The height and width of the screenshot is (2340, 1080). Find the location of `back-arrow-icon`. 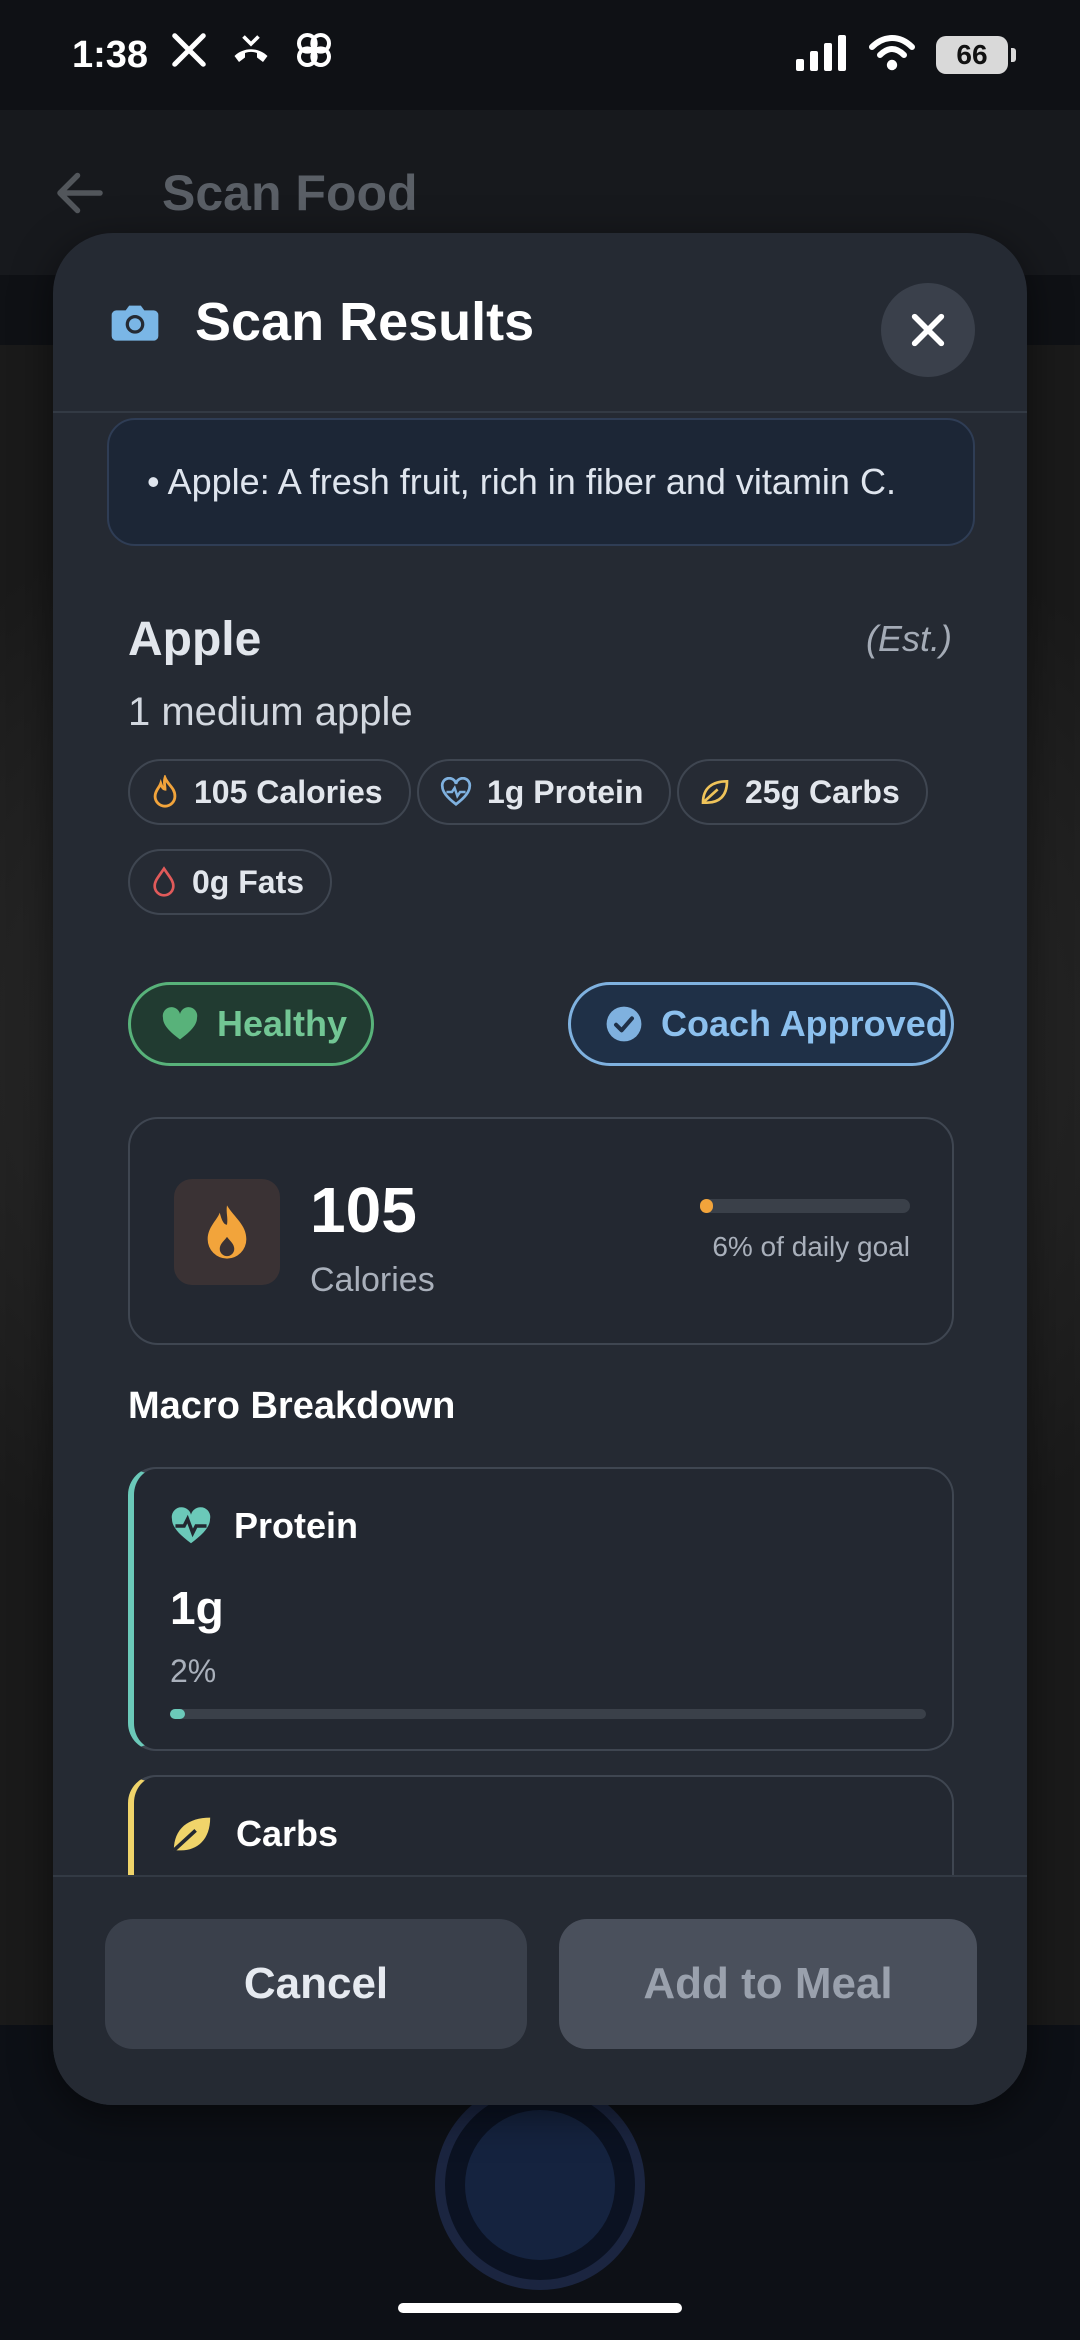

back-arrow-icon is located at coordinates (80, 193).